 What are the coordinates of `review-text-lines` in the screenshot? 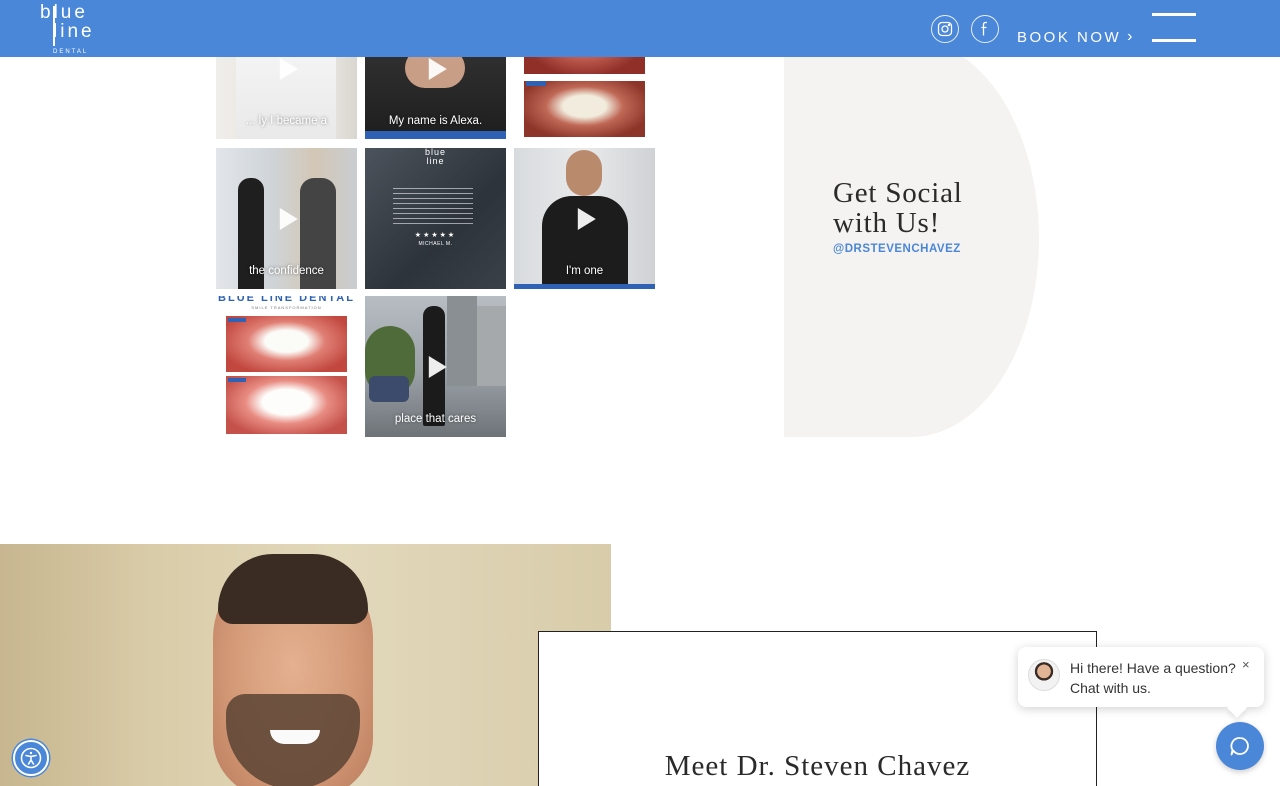 It's located at (433, 208).